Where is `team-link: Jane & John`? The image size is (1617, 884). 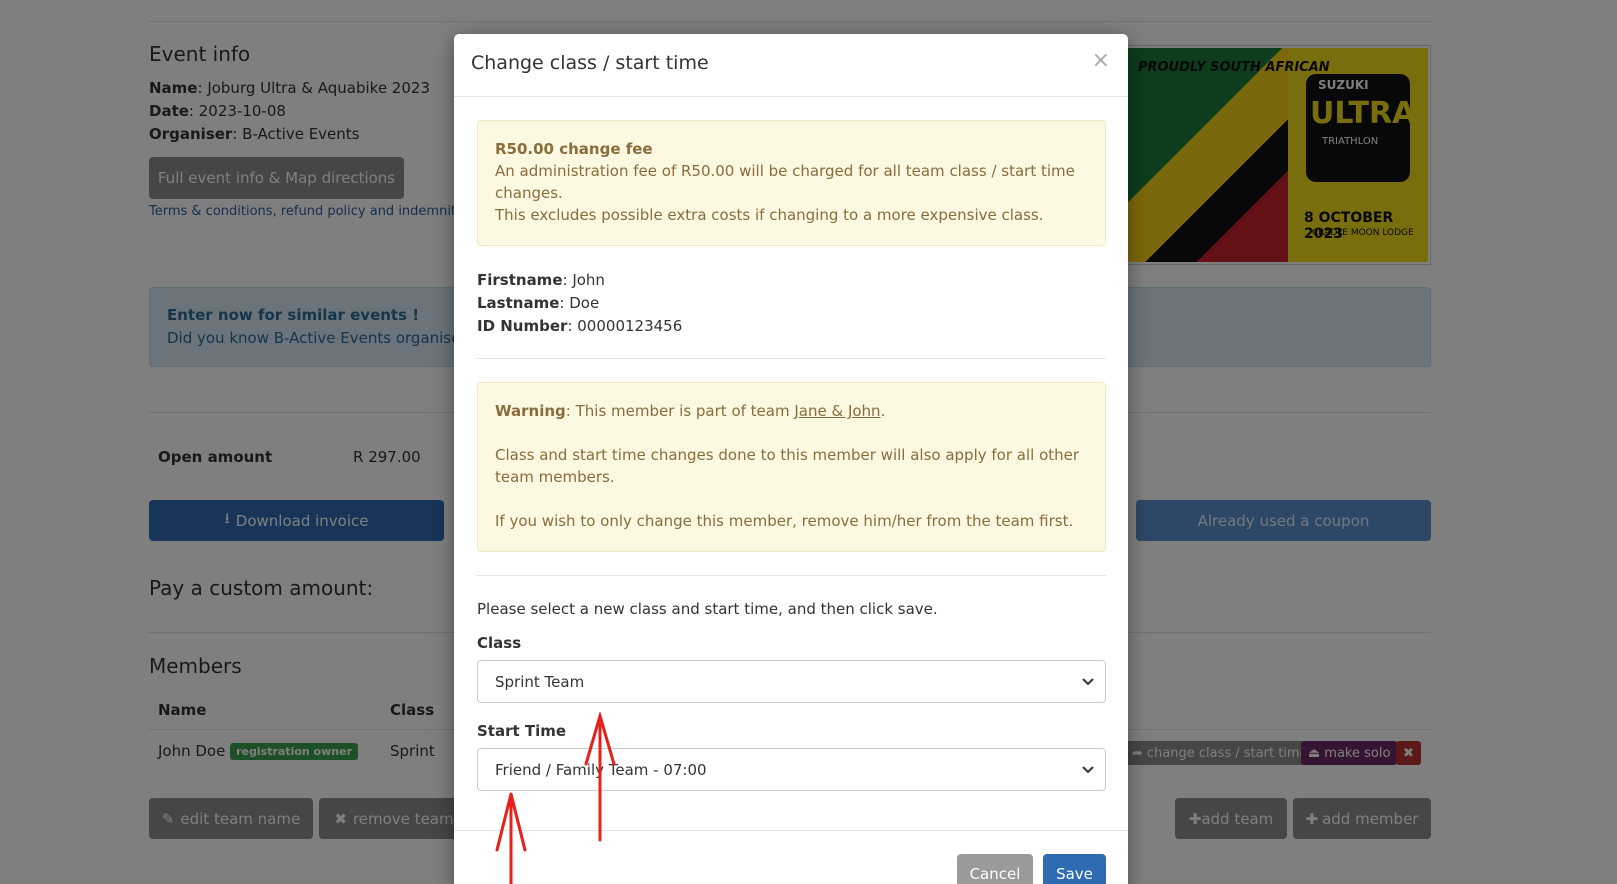
team-link: Jane & John is located at coordinates (837, 411).